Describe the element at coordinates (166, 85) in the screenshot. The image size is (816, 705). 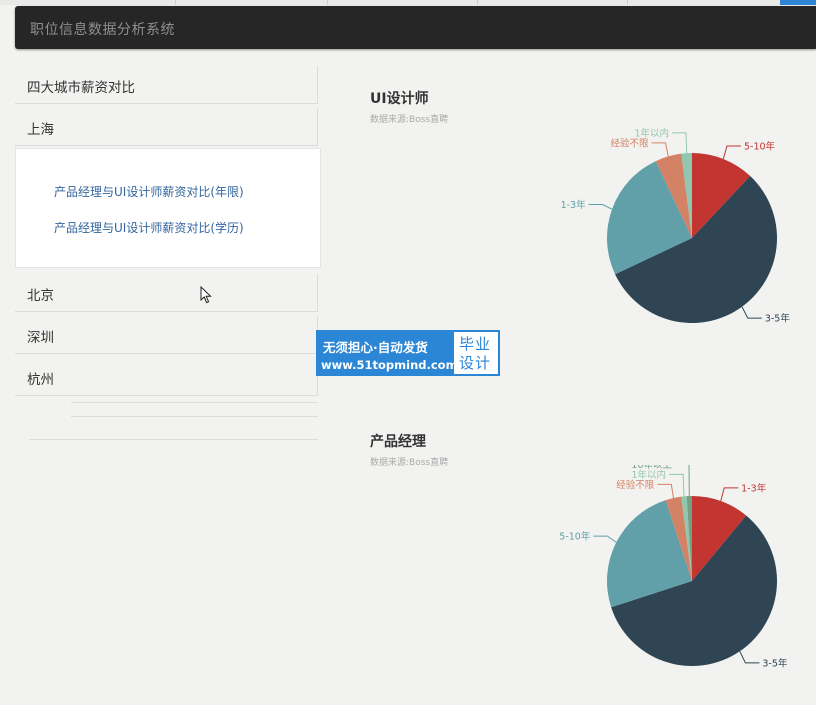
I see `sidebar-item-salary-compare: 四大城市薪资对比` at that location.